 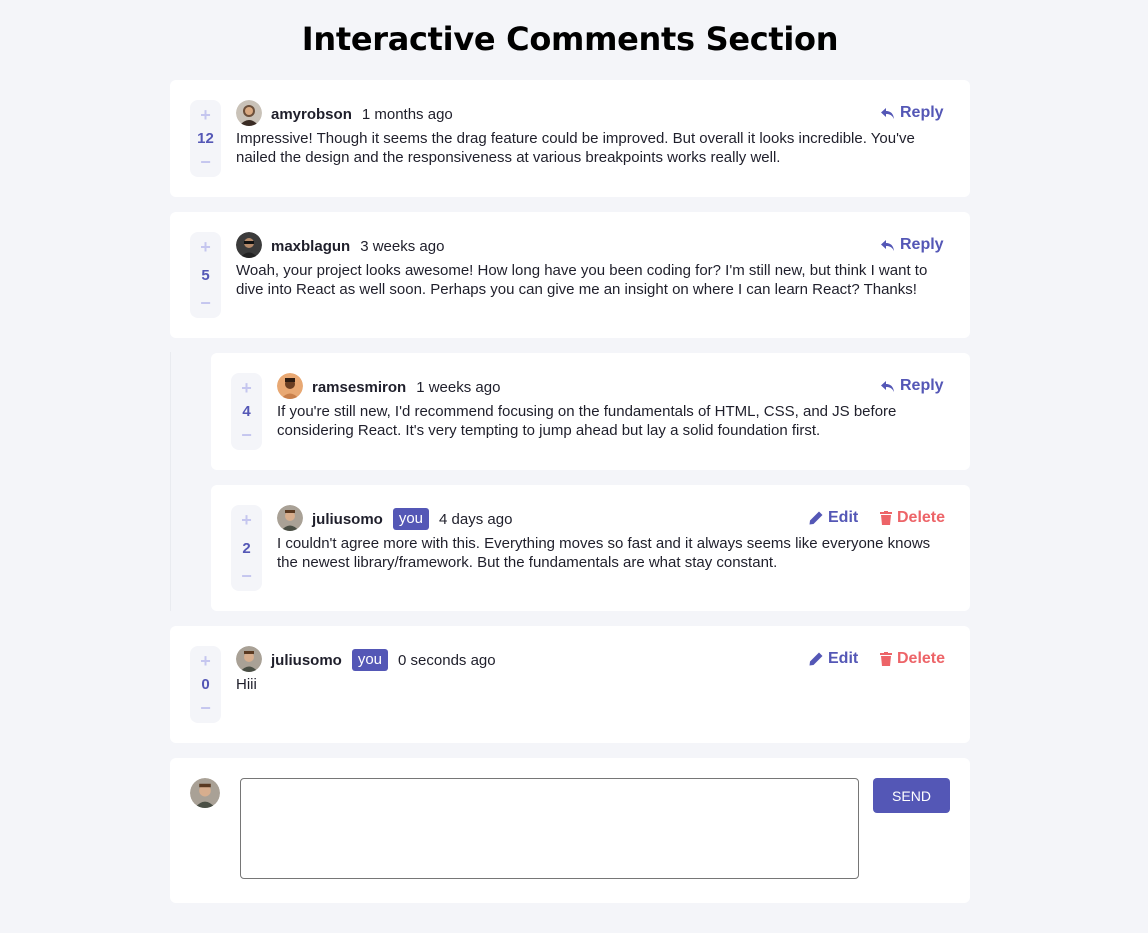 What do you see at coordinates (402, 246) in the screenshot?
I see `timestamp: 3 weeks ago` at bounding box center [402, 246].